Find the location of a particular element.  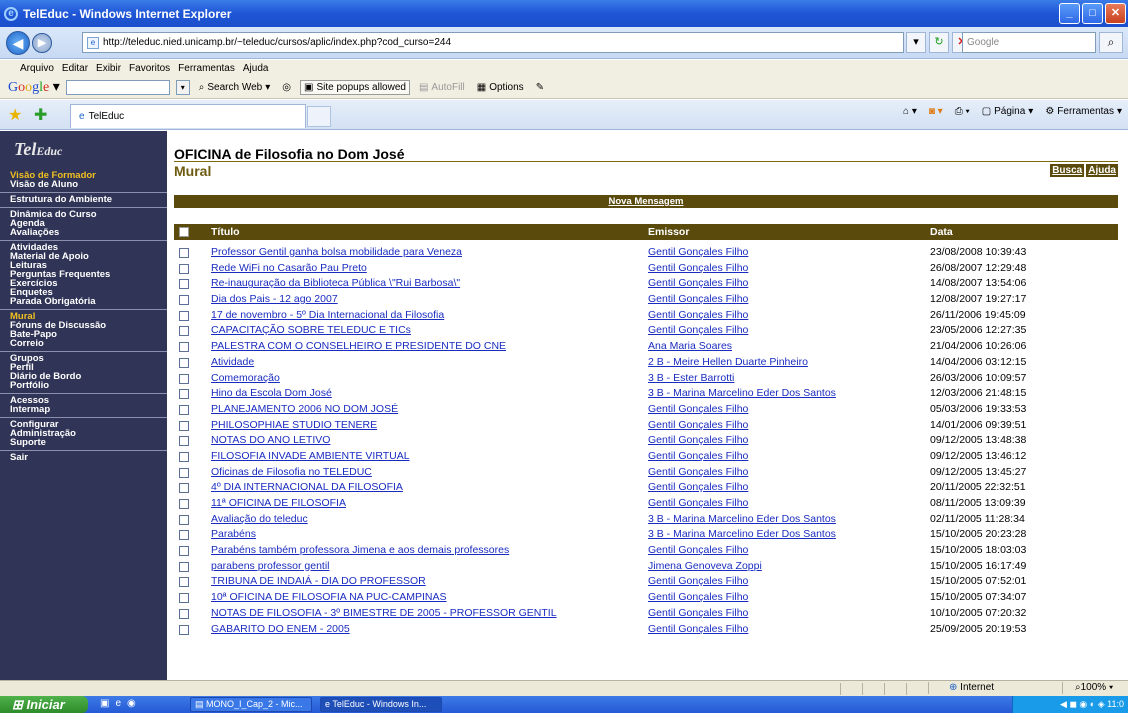

tray-icons: ◀ ◼ ◉ ◐ ◈ is located at coordinates (1083, 704).